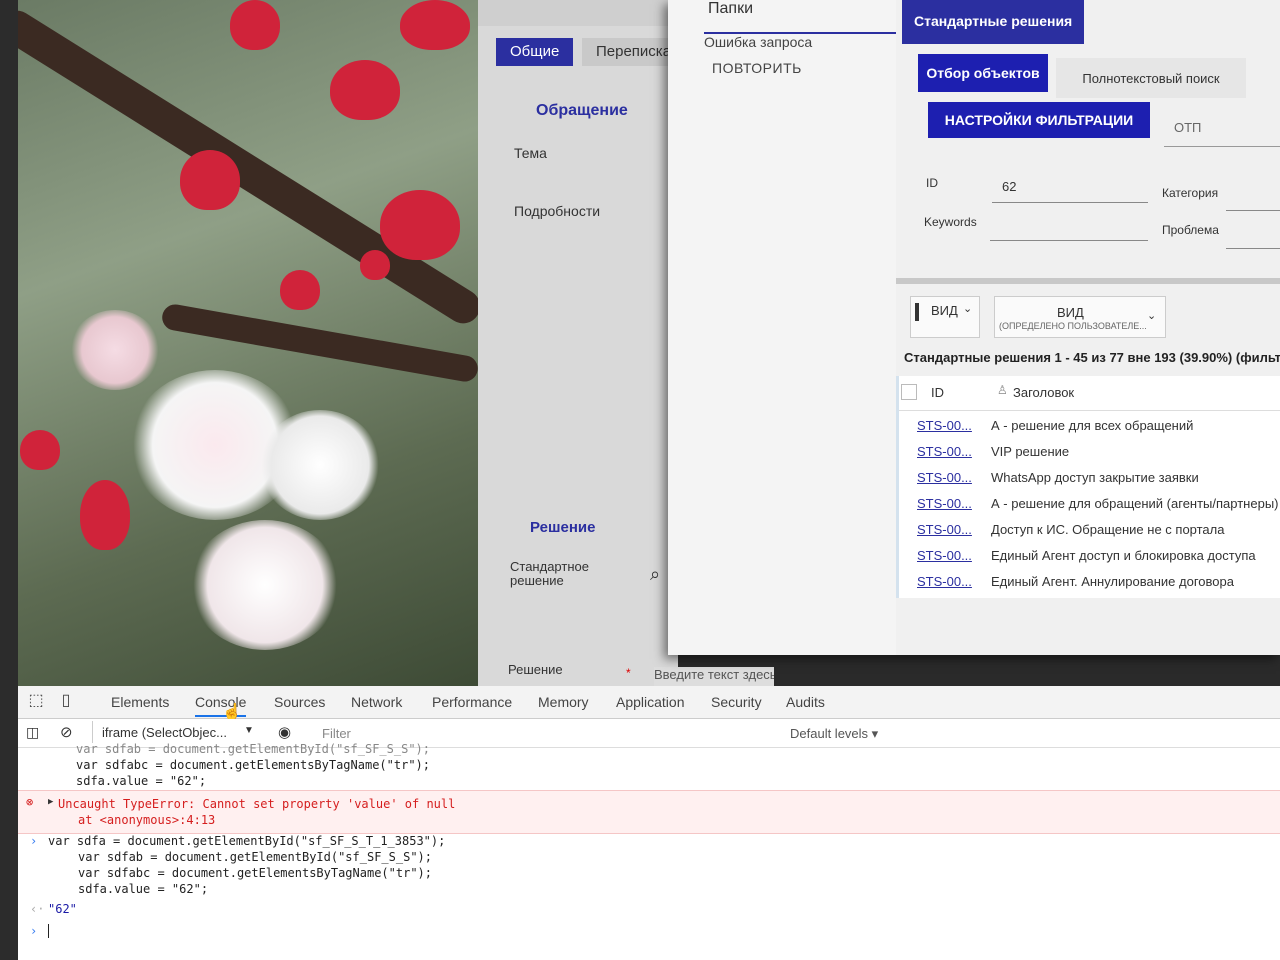 This screenshot has width=1280, height=960. What do you see at coordinates (1190, 193) in the screenshot?
I see `category-label: Категория` at bounding box center [1190, 193].